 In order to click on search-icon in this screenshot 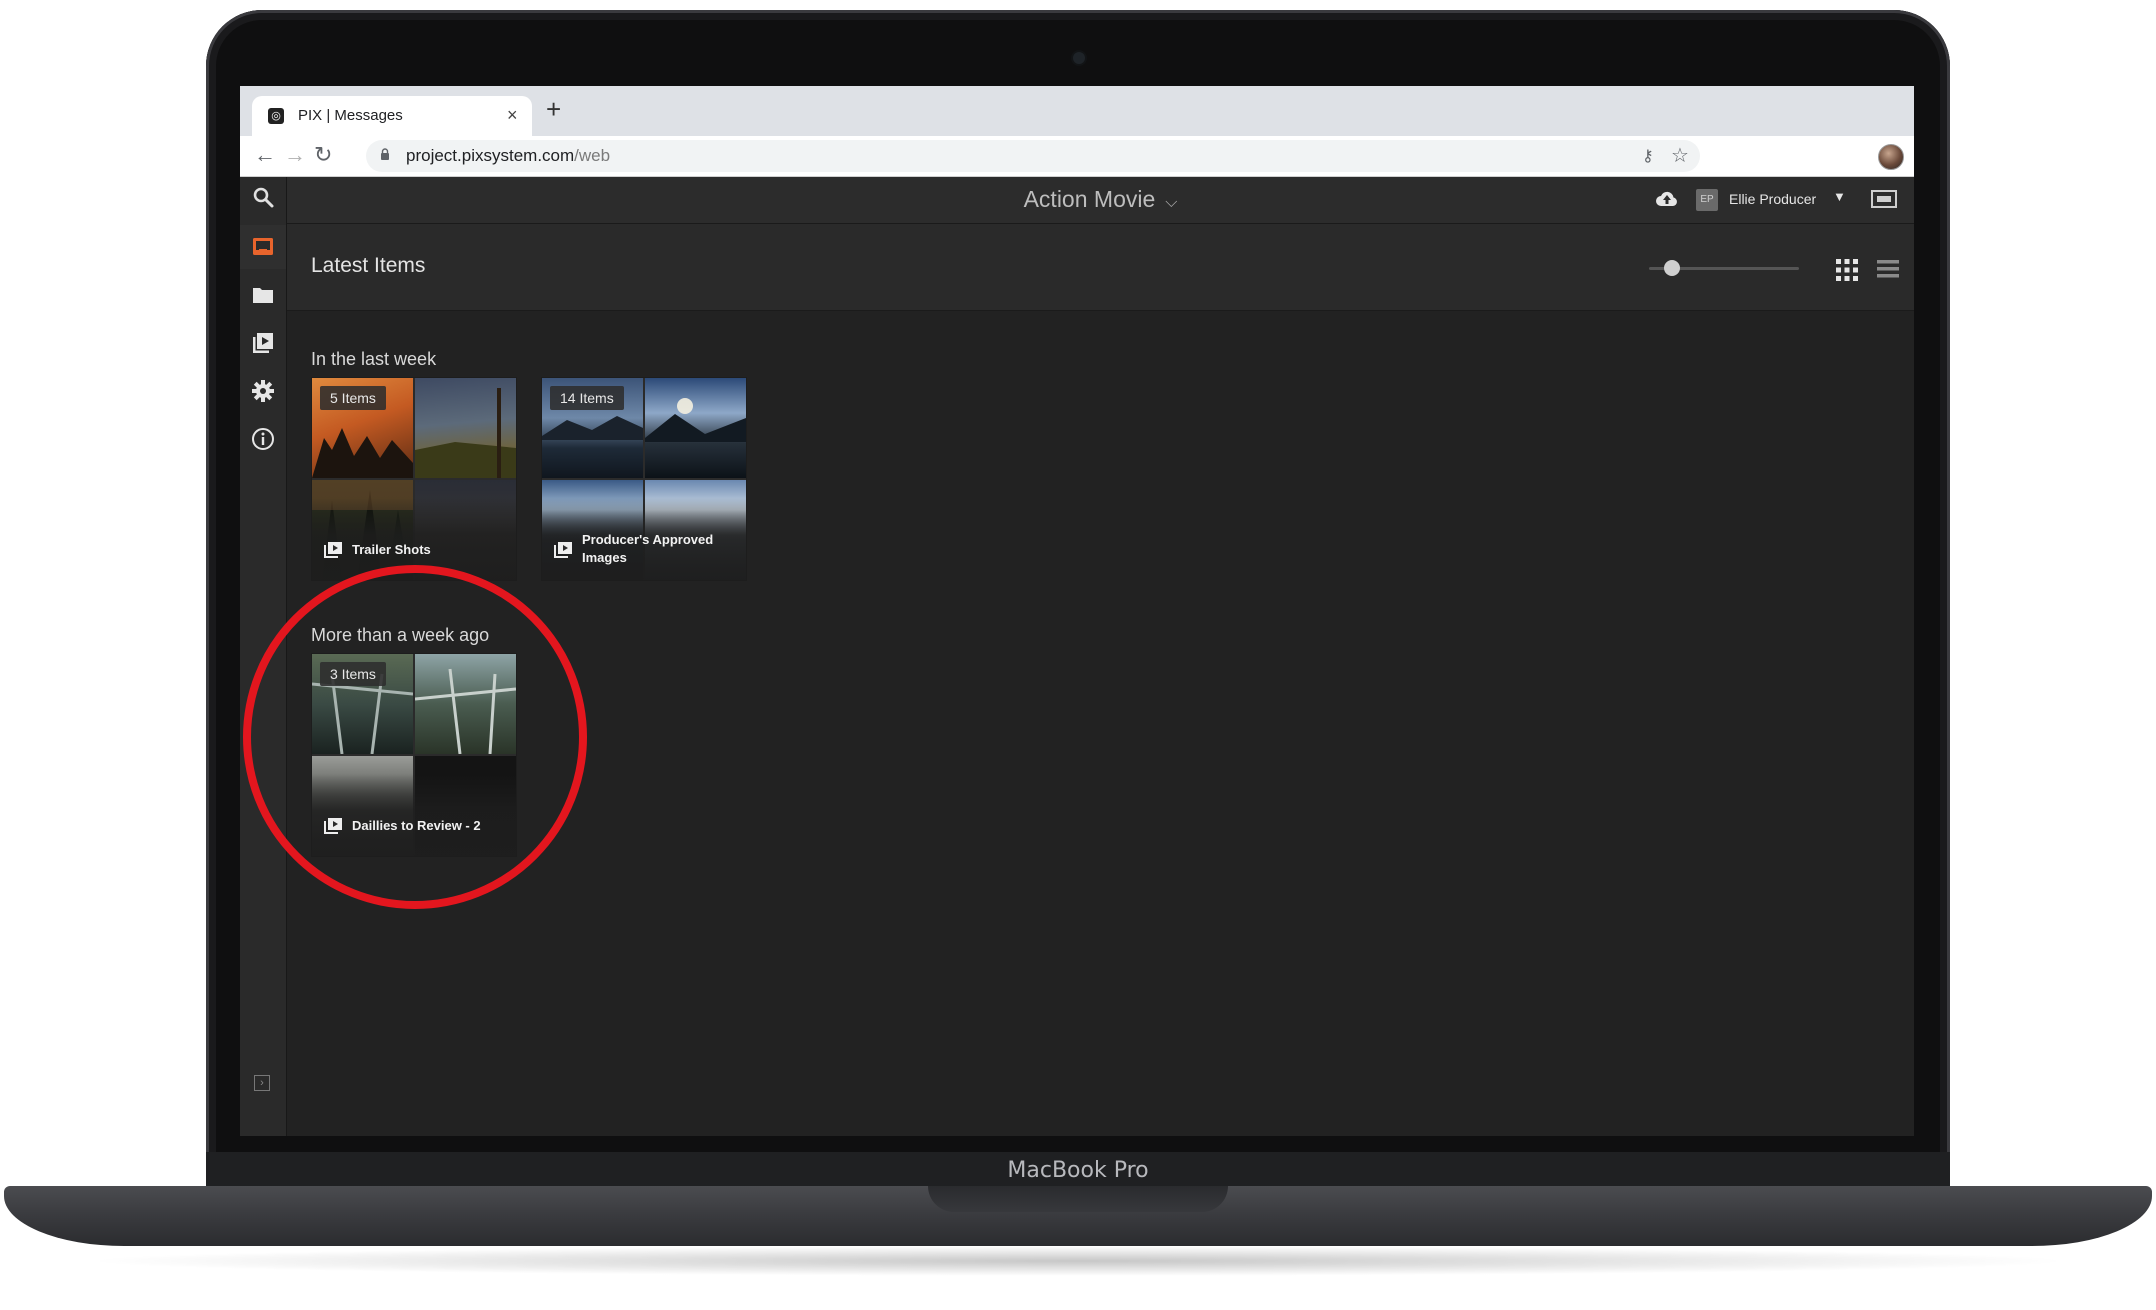, I will do `click(263, 197)`.